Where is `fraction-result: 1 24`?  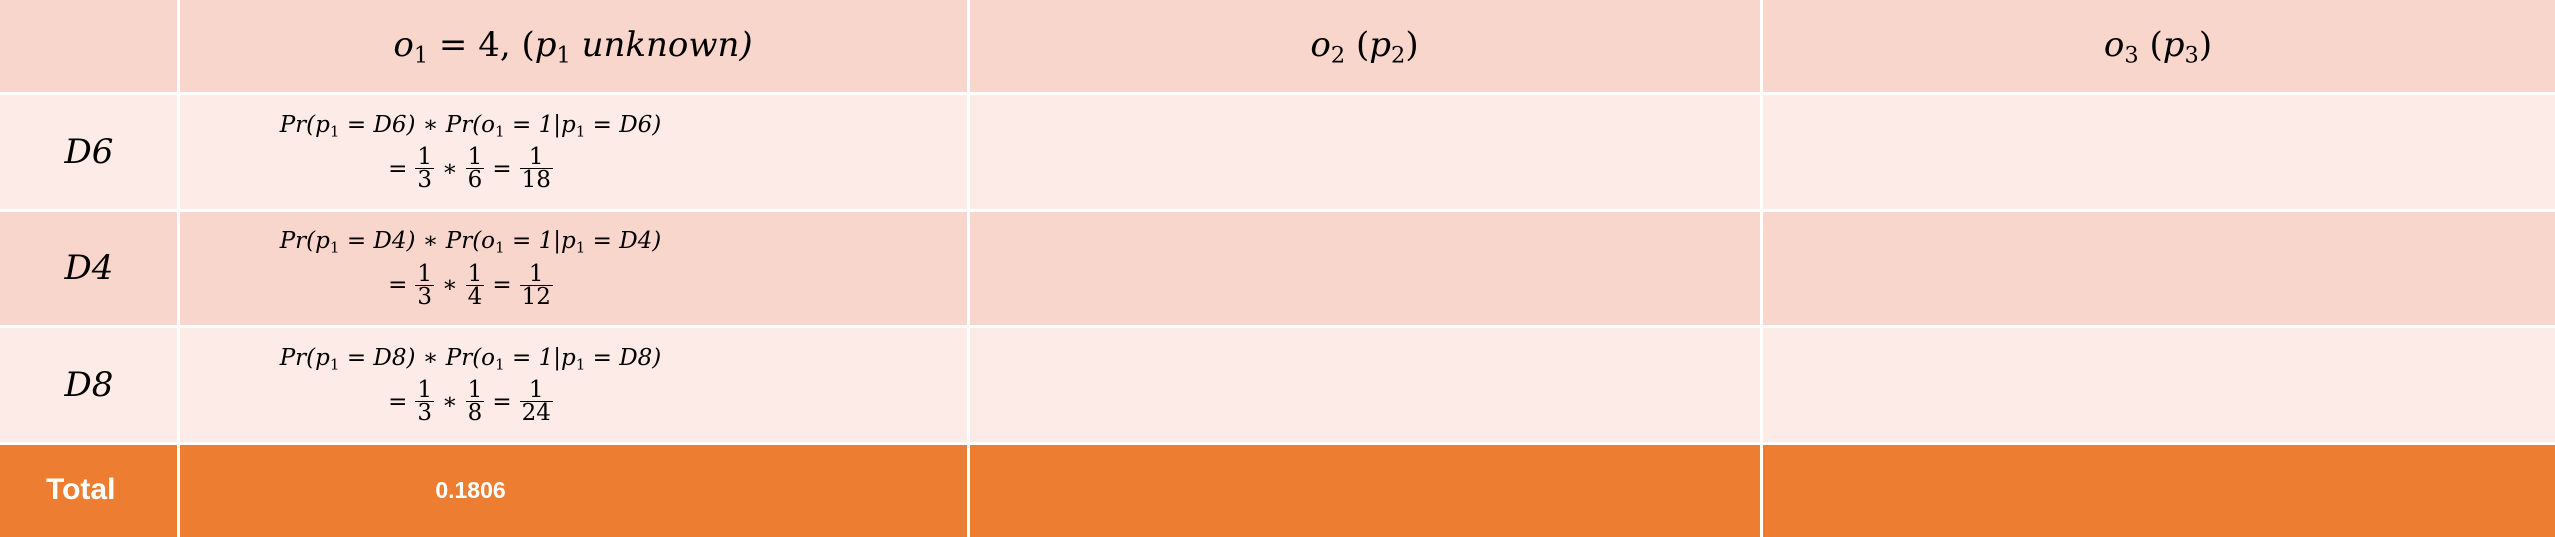 fraction-result: 1 24 is located at coordinates (536, 402).